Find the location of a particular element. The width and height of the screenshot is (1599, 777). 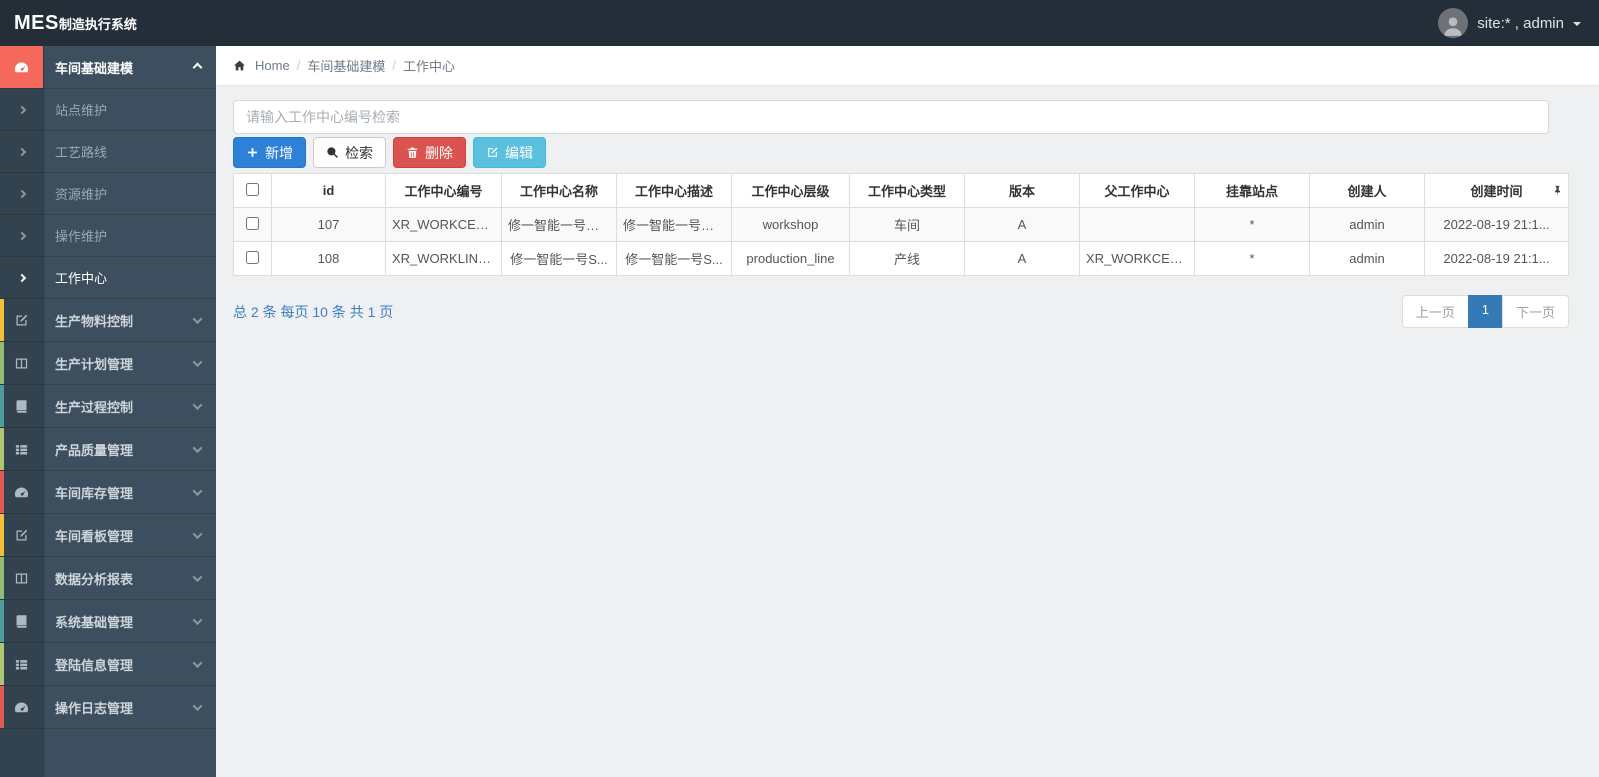

column-header-version: 版本 is located at coordinates (1022, 190).